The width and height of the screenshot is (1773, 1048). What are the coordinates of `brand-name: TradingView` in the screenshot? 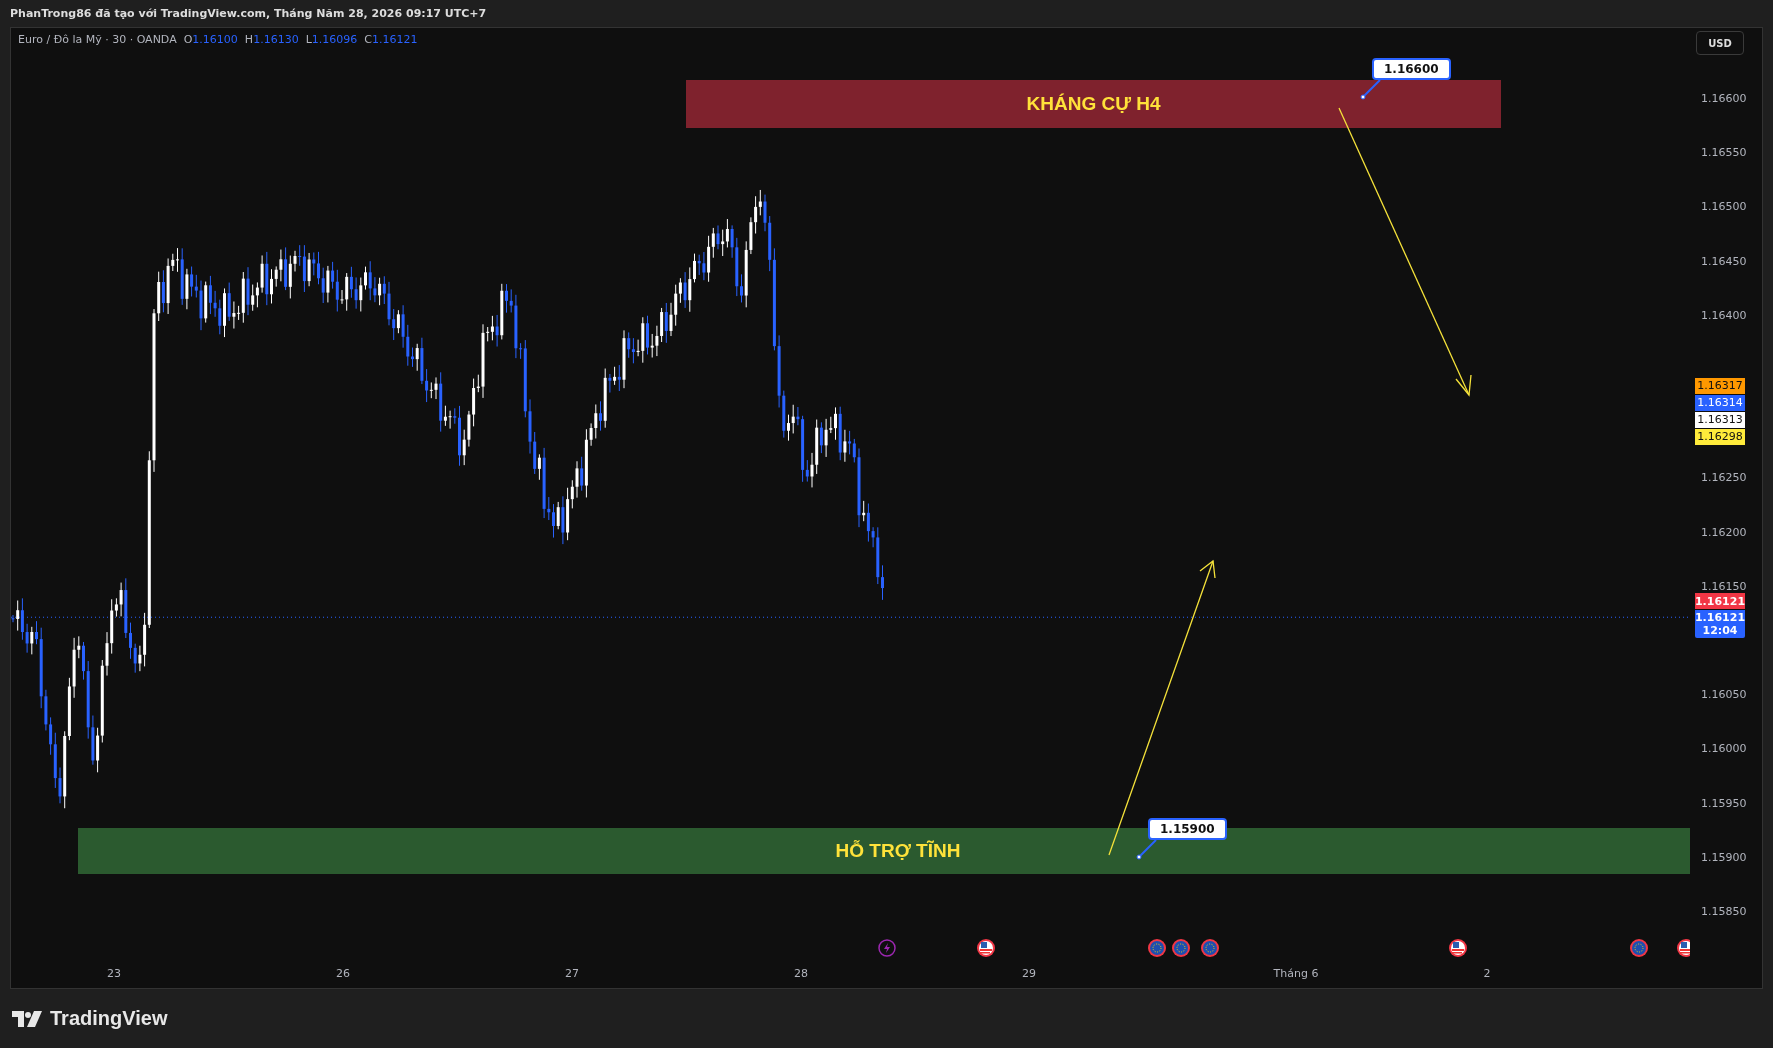 It's located at (109, 1018).